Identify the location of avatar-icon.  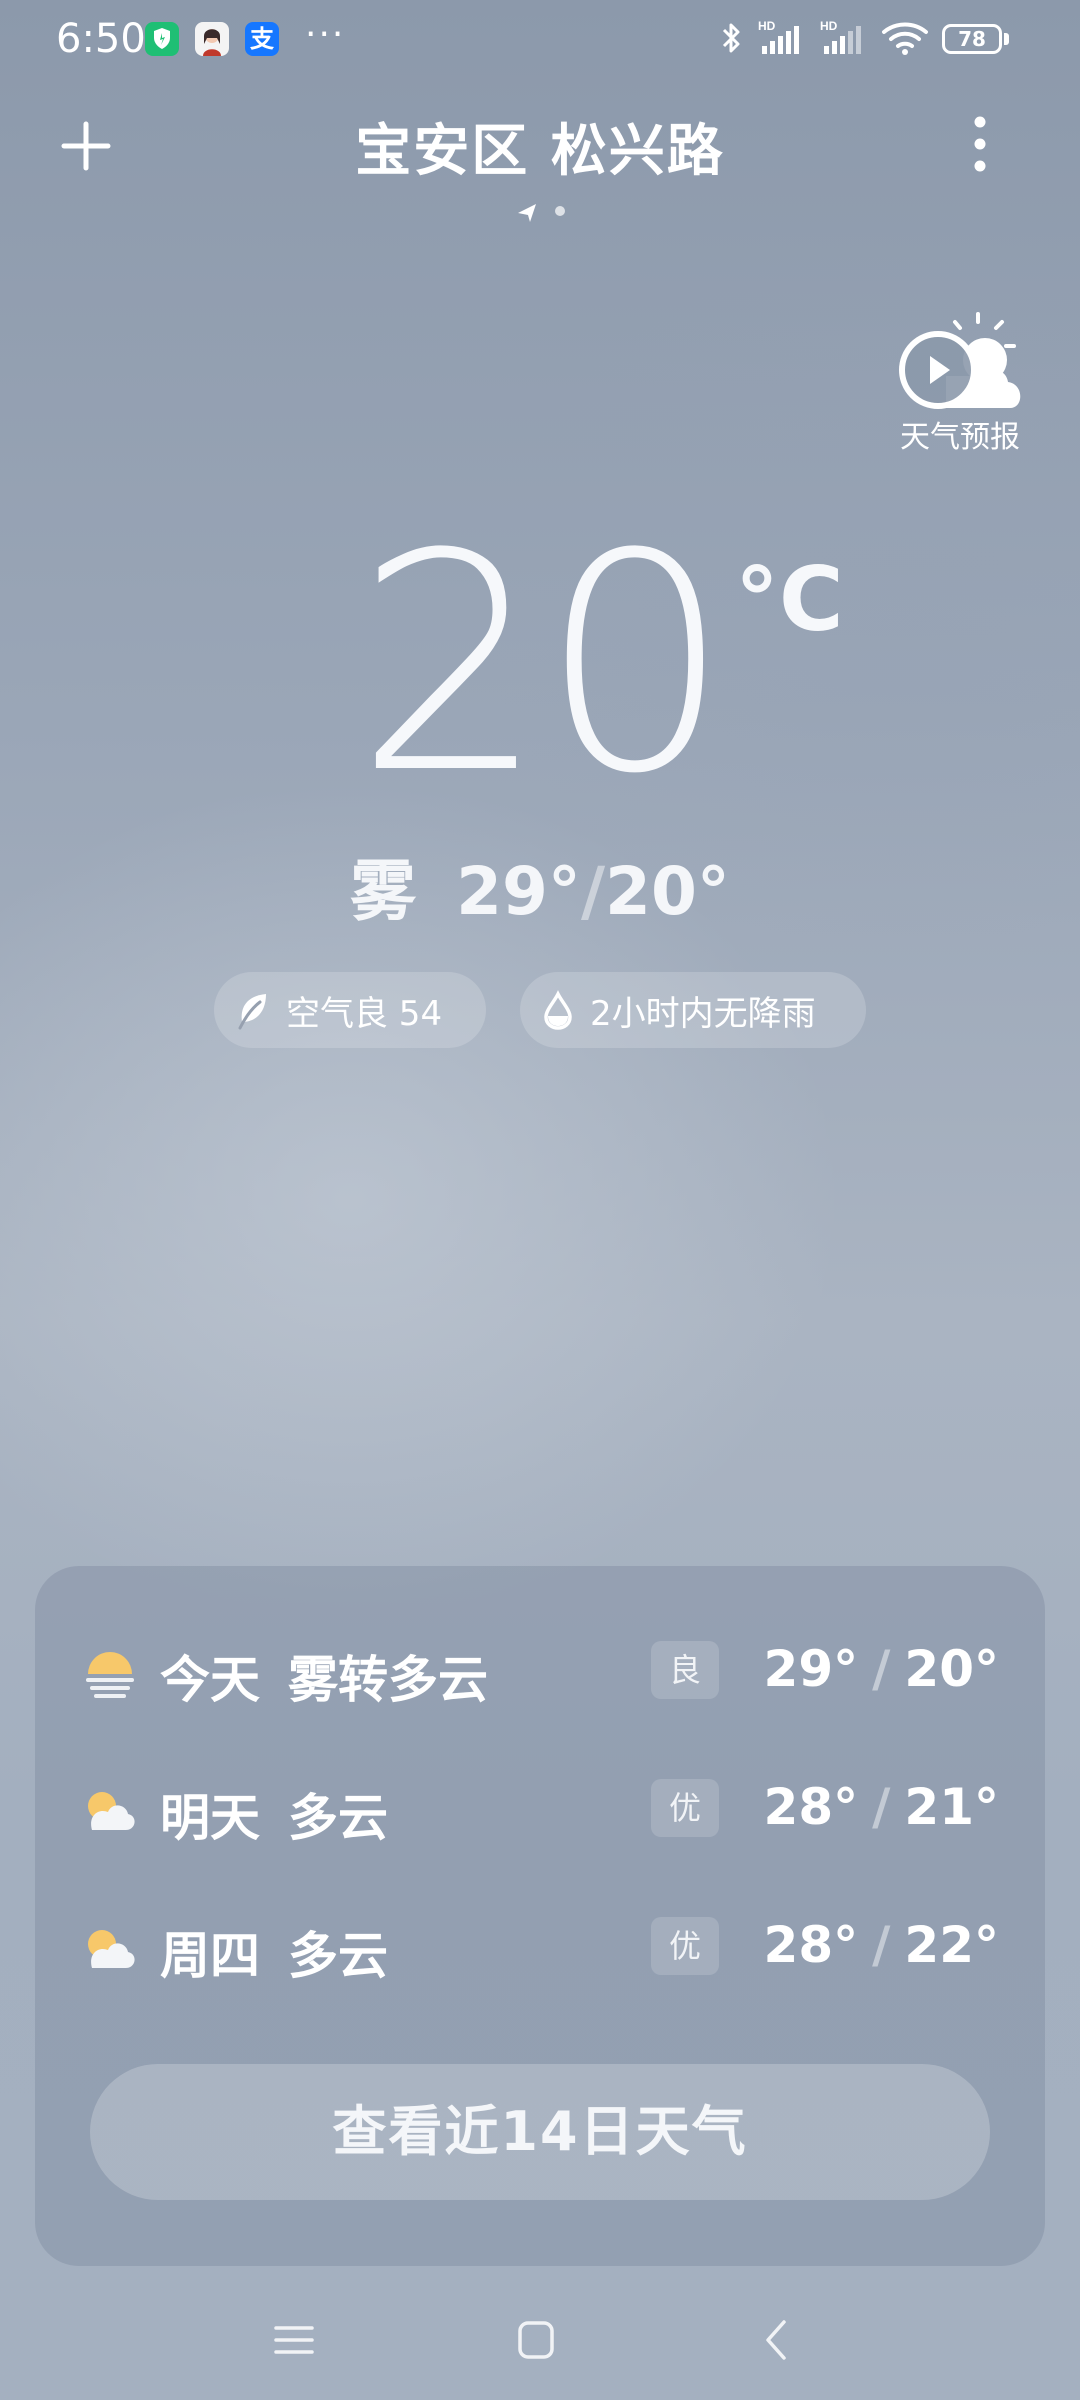
(212, 39).